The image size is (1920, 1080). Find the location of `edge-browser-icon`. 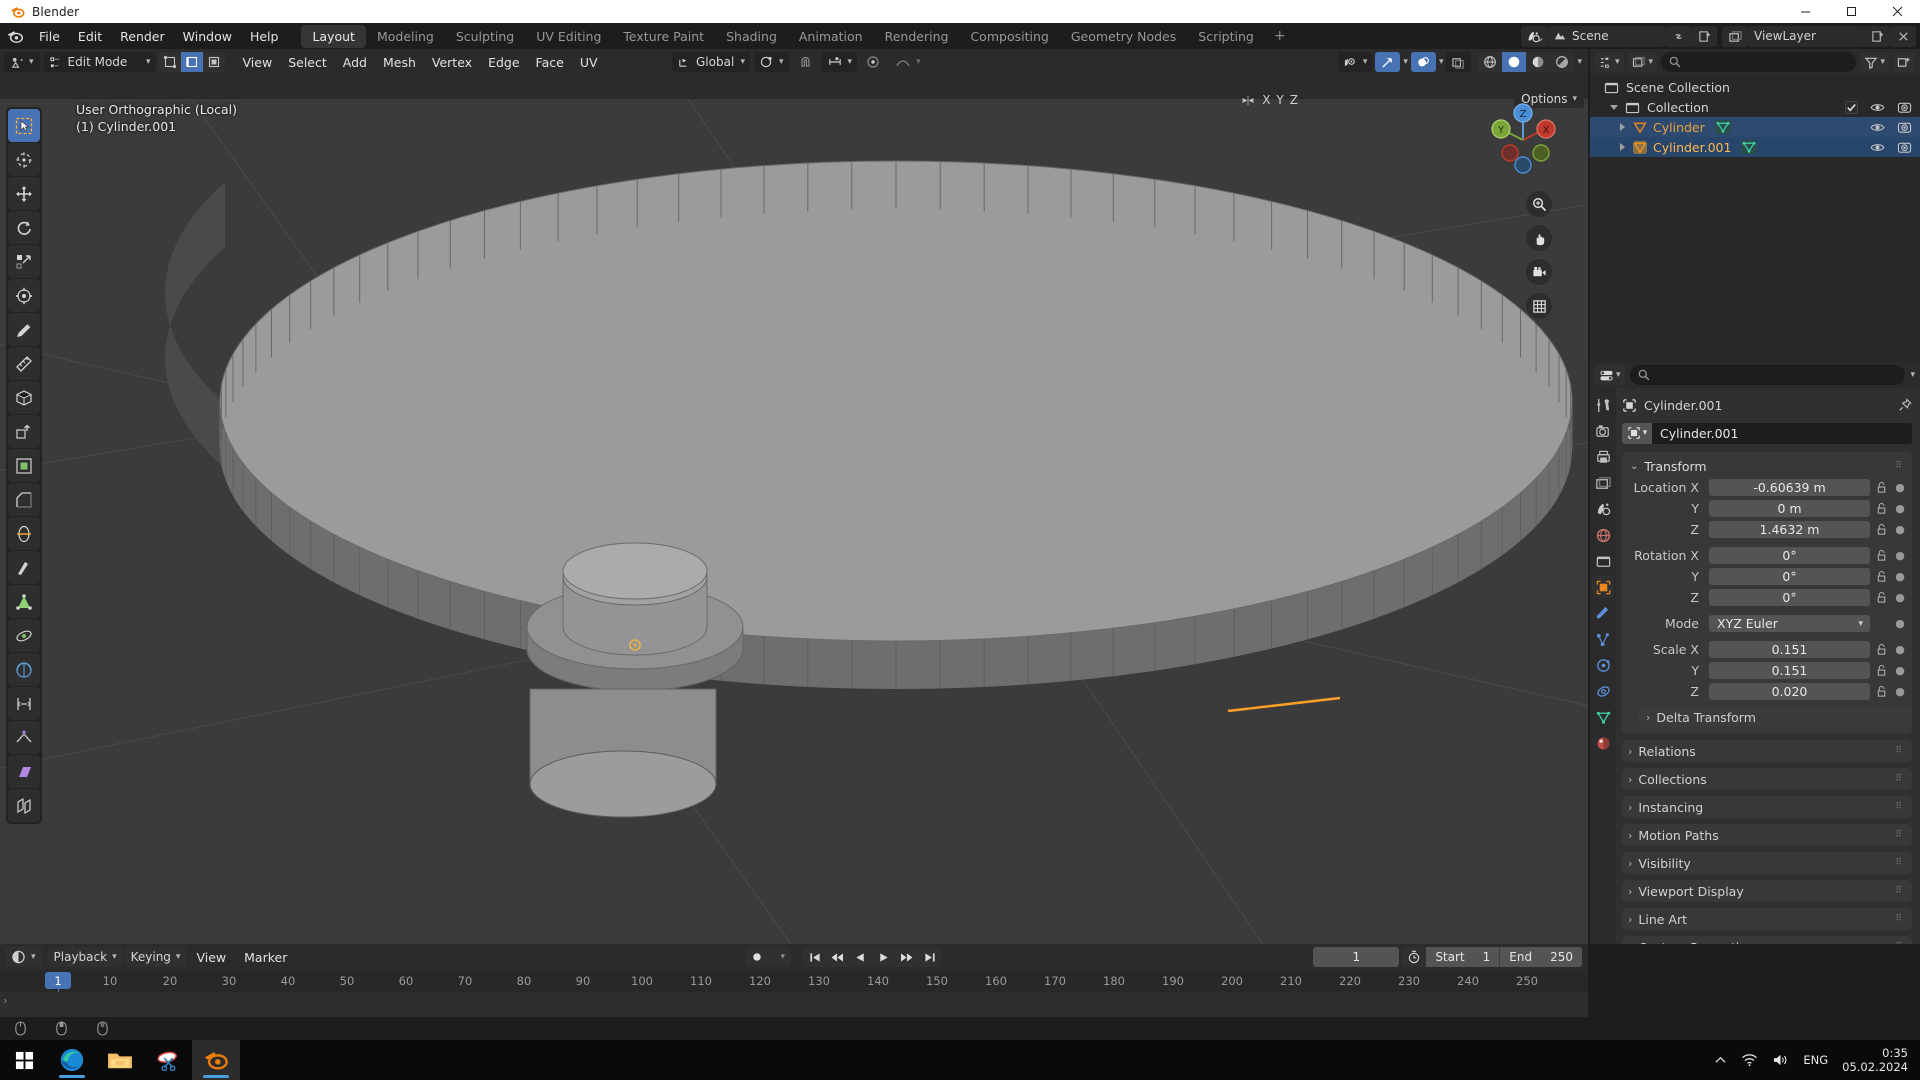

edge-browser-icon is located at coordinates (72, 1060).